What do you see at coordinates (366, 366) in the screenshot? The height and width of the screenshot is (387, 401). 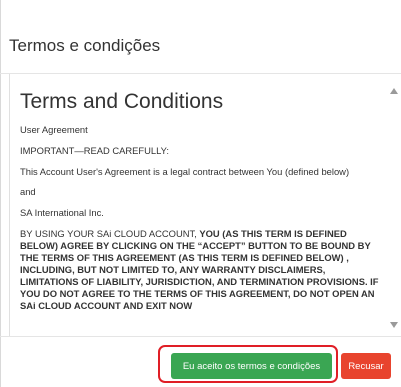 I see `refuse-button: Recusar` at bounding box center [366, 366].